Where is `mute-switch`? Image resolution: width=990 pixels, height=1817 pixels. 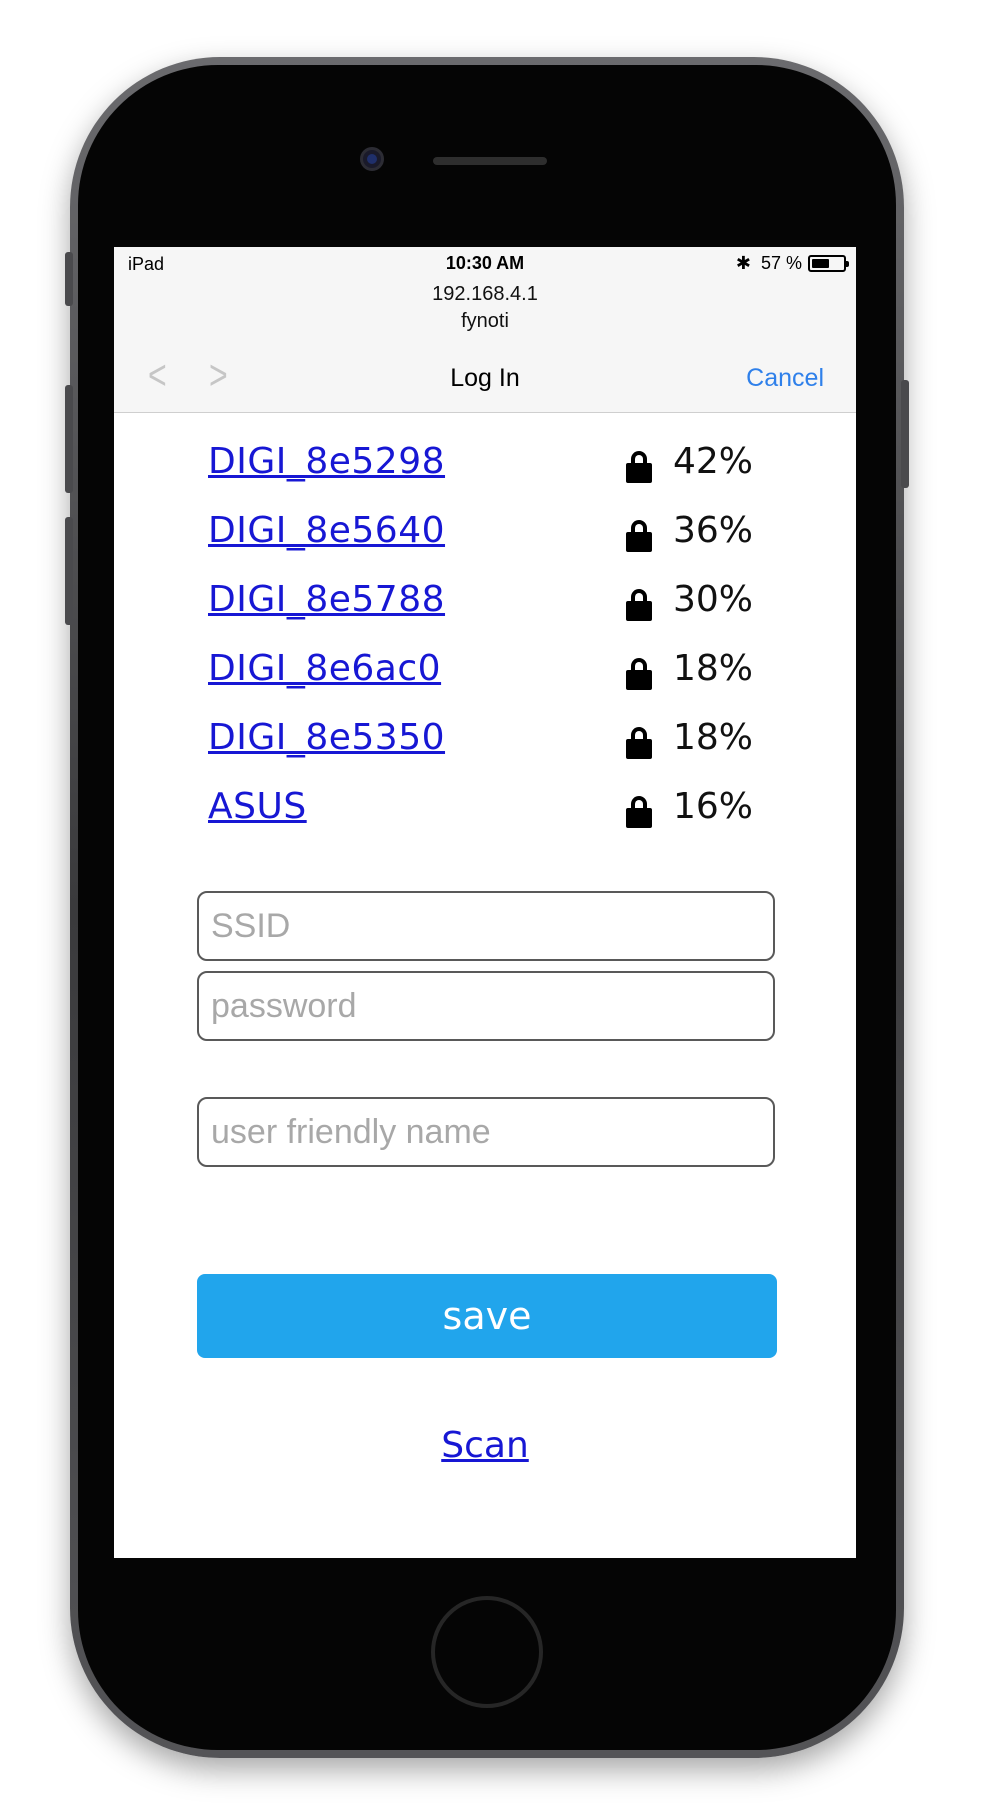 mute-switch is located at coordinates (69, 279).